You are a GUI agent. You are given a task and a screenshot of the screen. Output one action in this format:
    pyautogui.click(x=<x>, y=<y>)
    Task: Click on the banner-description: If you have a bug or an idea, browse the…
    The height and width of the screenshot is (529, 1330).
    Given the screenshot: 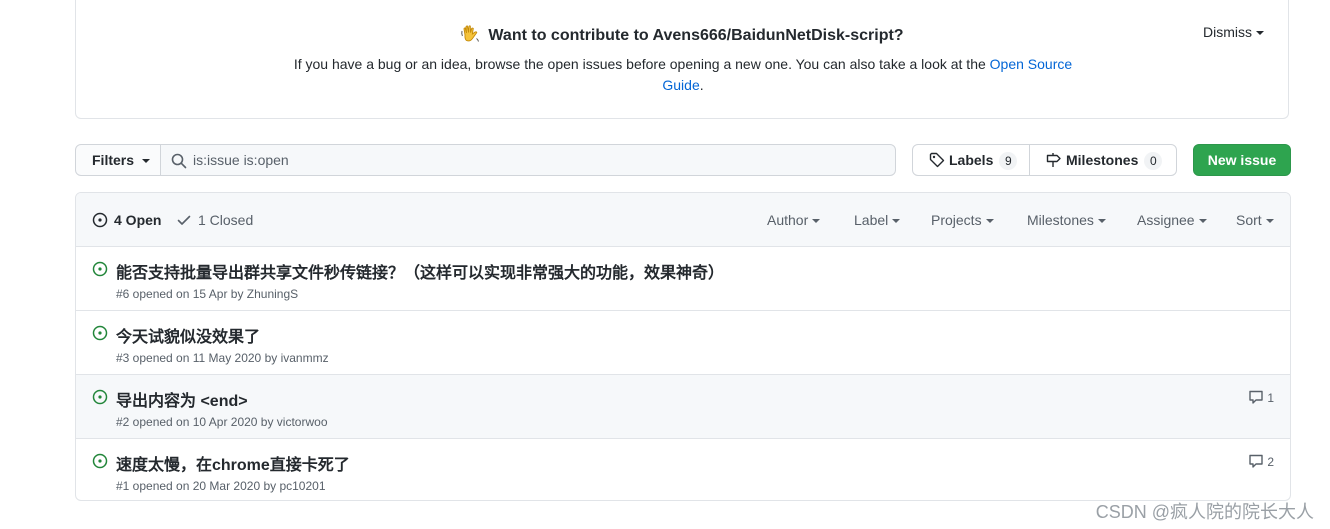 What is the action you would take?
    pyautogui.click(x=683, y=75)
    